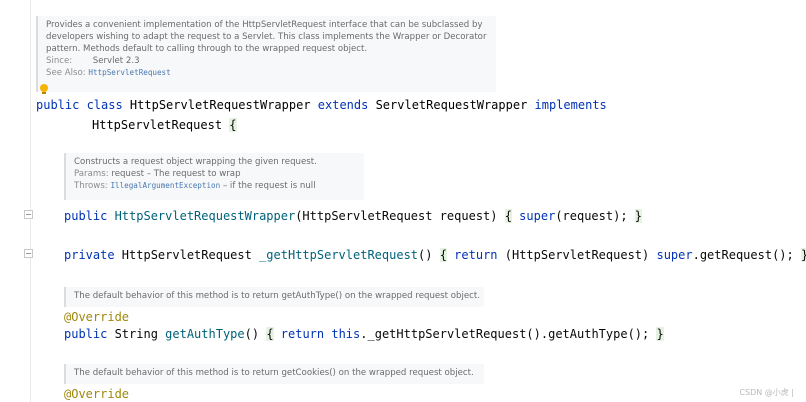  What do you see at coordinates (452, 105) in the screenshot?
I see `parent-class: ServletRequestWrapper` at bounding box center [452, 105].